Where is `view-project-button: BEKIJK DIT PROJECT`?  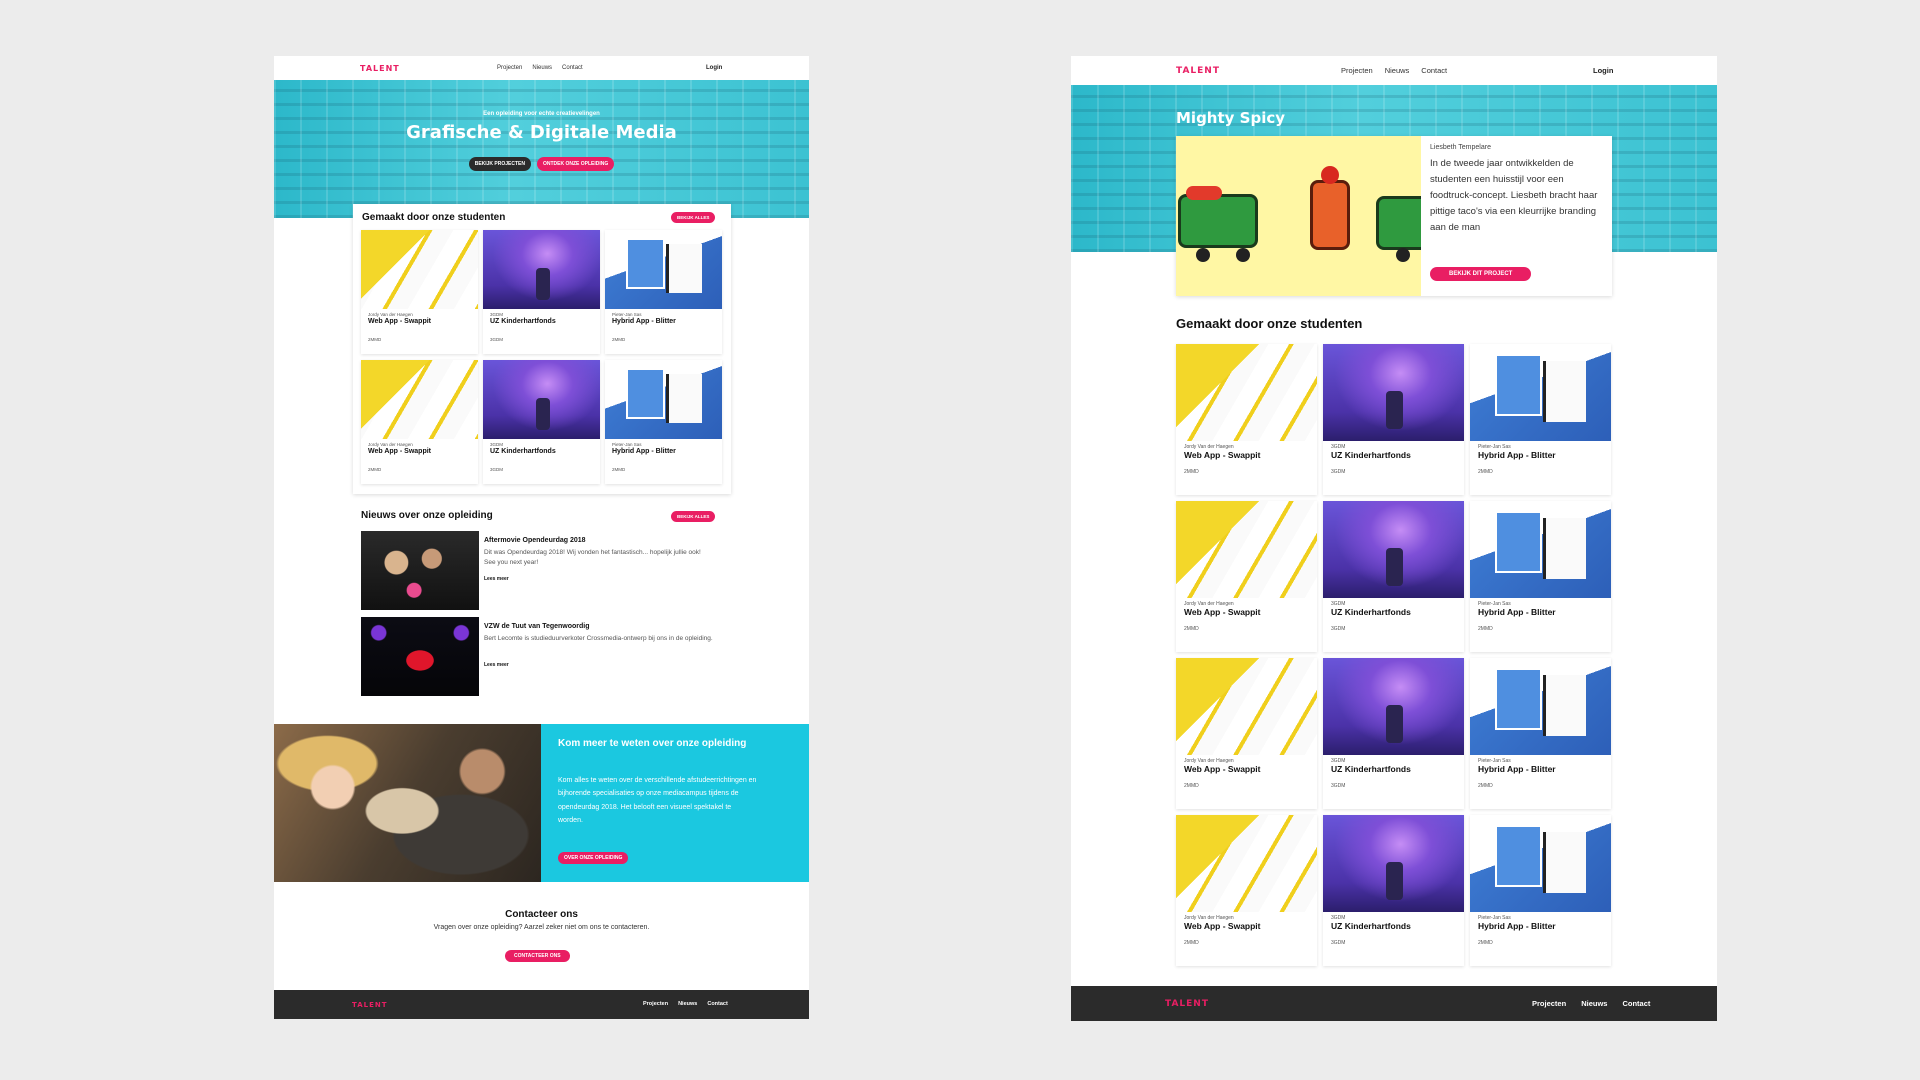
view-project-button: BEKIJK DIT PROJECT is located at coordinates (1481, 274).